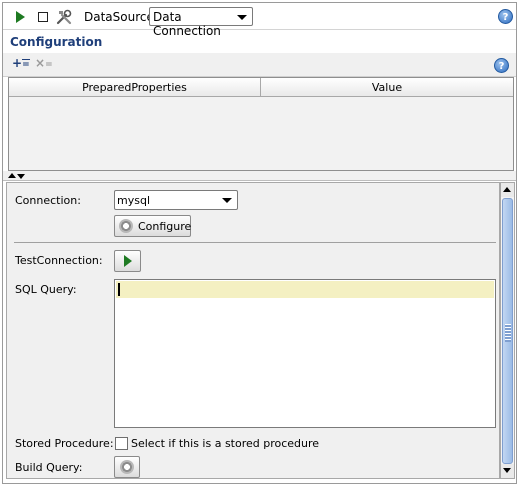  Describe the element at coordinates (12, 175) in the screenshot. I see `collapse-up-icon` at that location.